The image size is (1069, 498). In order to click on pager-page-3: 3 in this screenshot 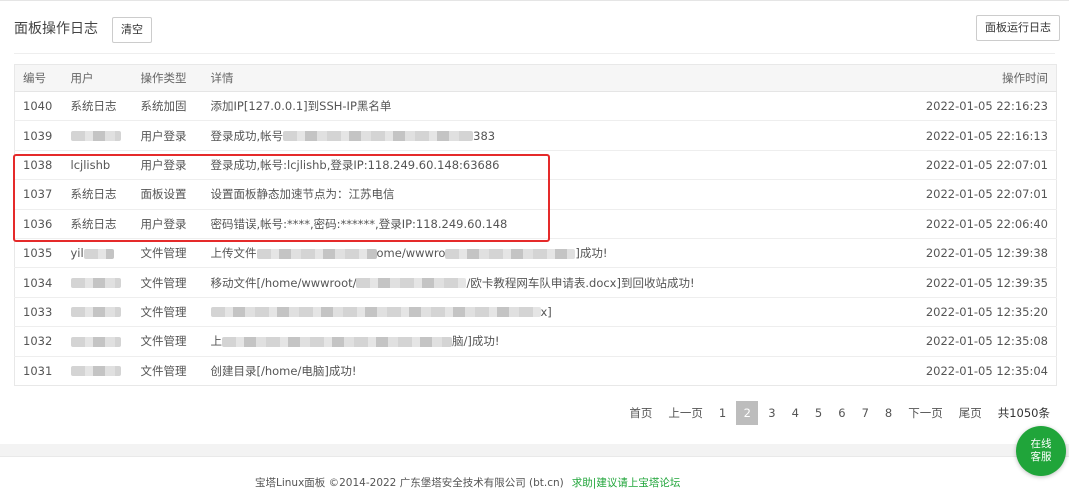, I will do `click(772, 413)`.